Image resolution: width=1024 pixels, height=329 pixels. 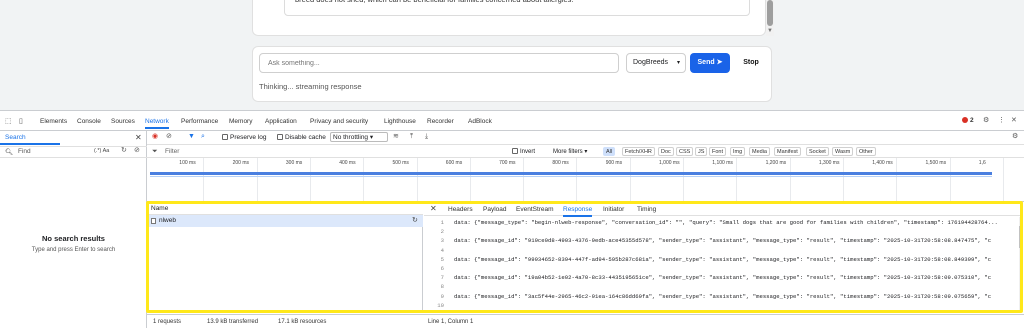 What do you see at coordinates (776, 163) in the screenshot?
I see `timeline-tick-label: 1,200 ms` at bounding box center [776, 163].